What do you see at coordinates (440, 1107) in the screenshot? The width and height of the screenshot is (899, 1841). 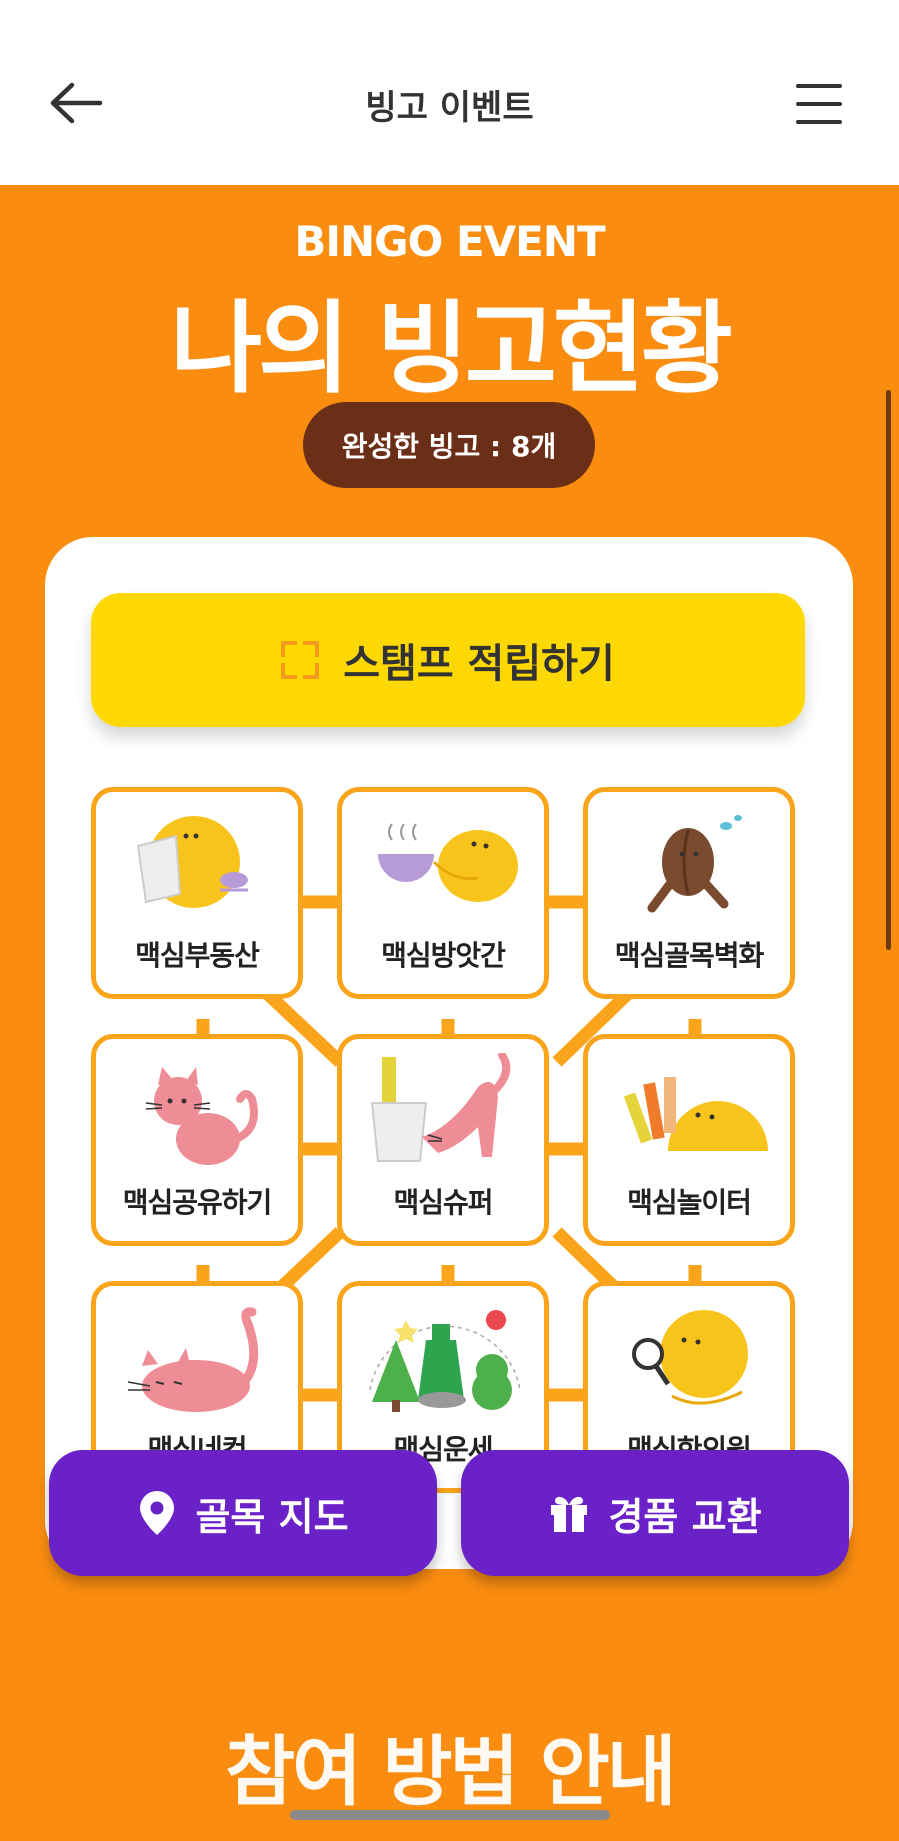 I see `pink-cat-stretching-icon` at bounding box center [440, 1107].